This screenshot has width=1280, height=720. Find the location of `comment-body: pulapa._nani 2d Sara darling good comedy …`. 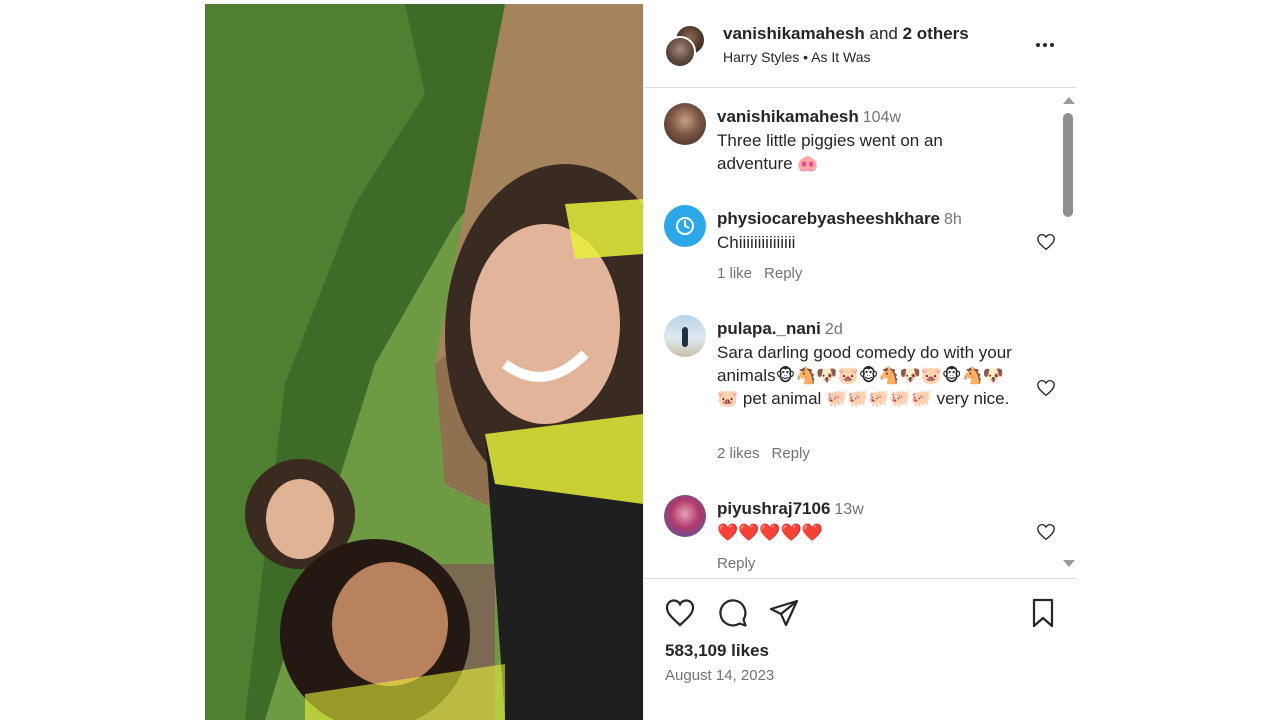

comment-body: pulapa._nani 2d Sara darling good comedy … is located at coordinates (867, 363).